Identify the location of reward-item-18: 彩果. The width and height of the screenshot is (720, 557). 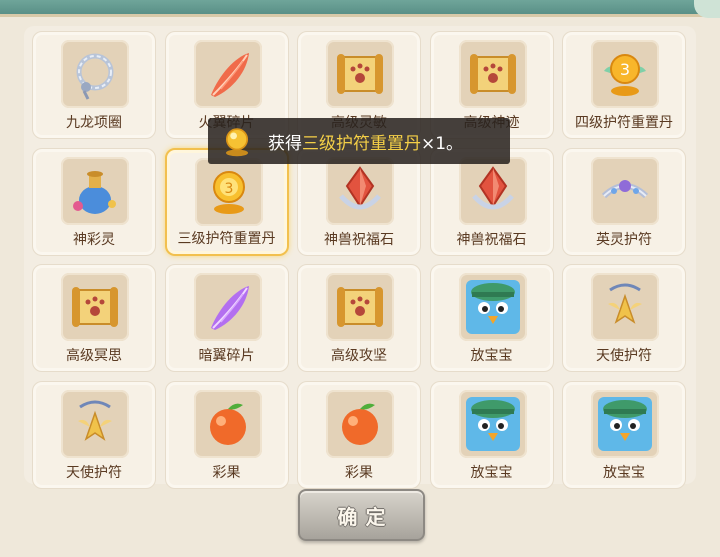
(359, 434).